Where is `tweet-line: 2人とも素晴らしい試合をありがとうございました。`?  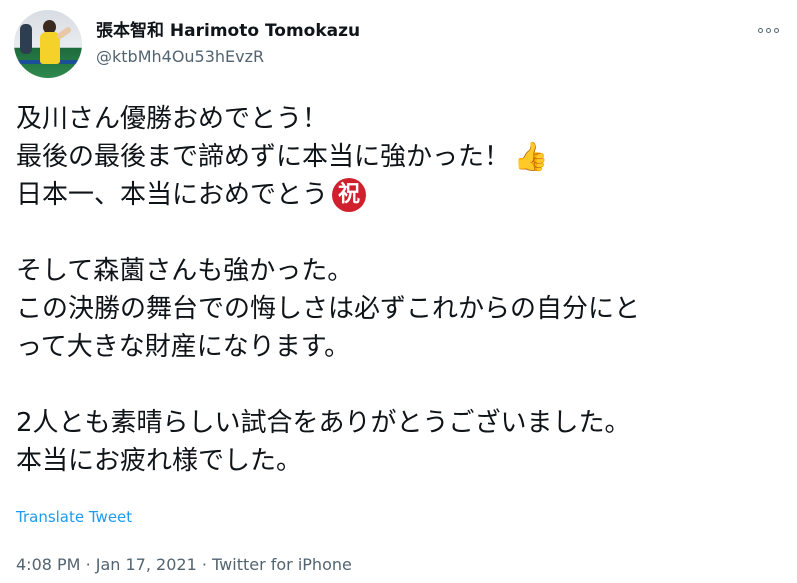
tweet-line: 2人とも素晴らしい試合をありがとうございました。 is located at coordinates (323, 423).